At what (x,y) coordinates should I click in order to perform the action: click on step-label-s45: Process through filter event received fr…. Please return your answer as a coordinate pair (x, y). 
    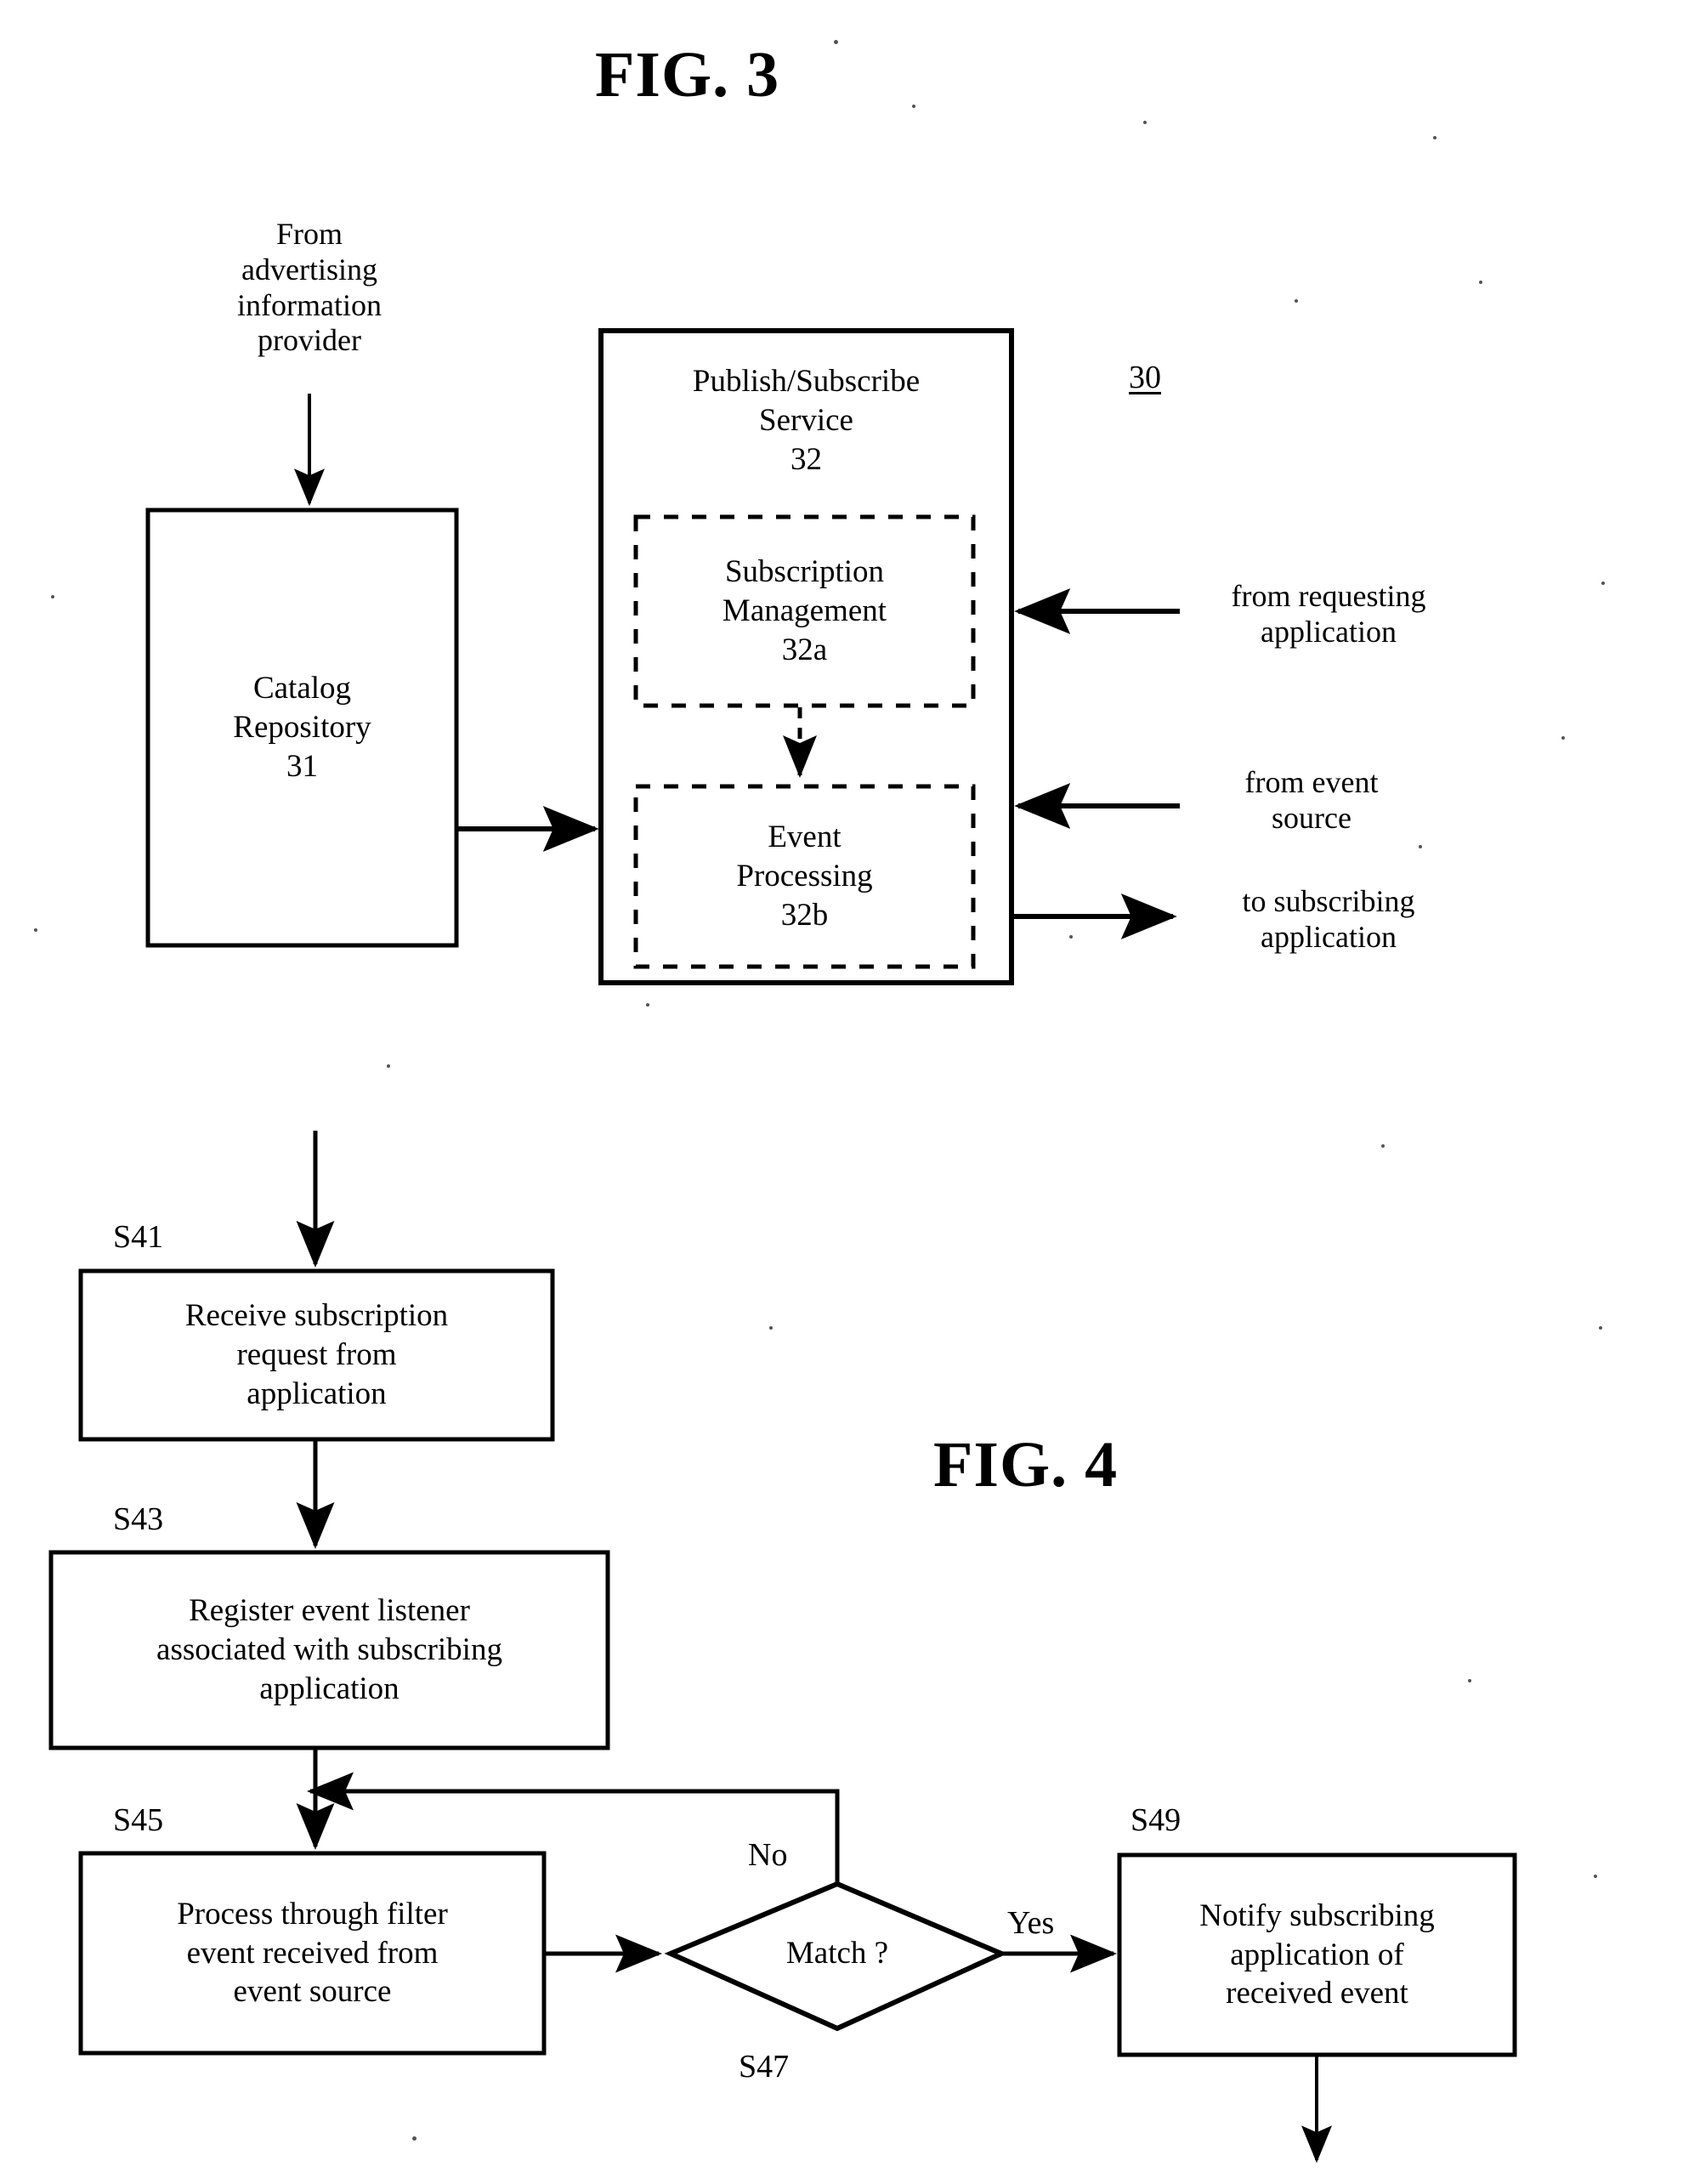
    Looking at the image, I should click on (312, 1953).